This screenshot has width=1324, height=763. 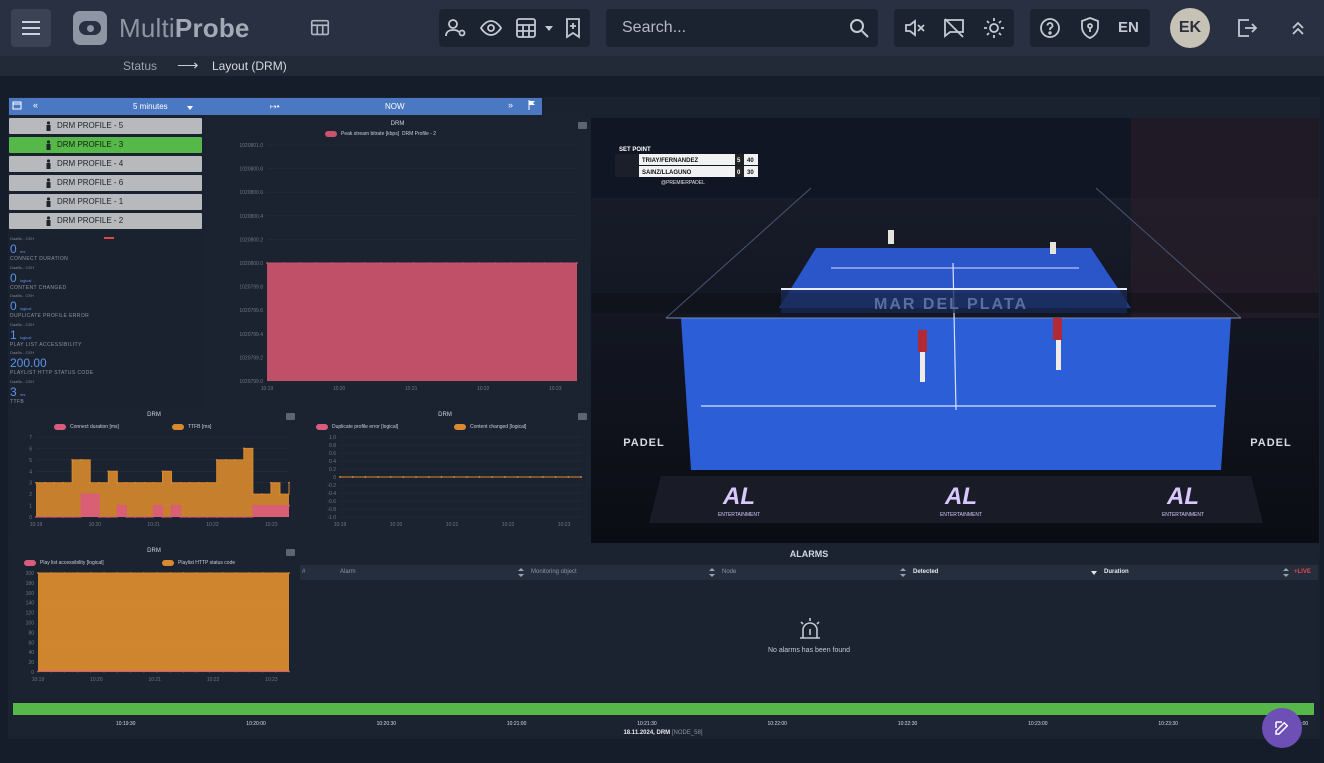 What do you see at coordinates (954, 28) in the screenshot?
I see `comment-off-icon` at bounding box center [954, 28].